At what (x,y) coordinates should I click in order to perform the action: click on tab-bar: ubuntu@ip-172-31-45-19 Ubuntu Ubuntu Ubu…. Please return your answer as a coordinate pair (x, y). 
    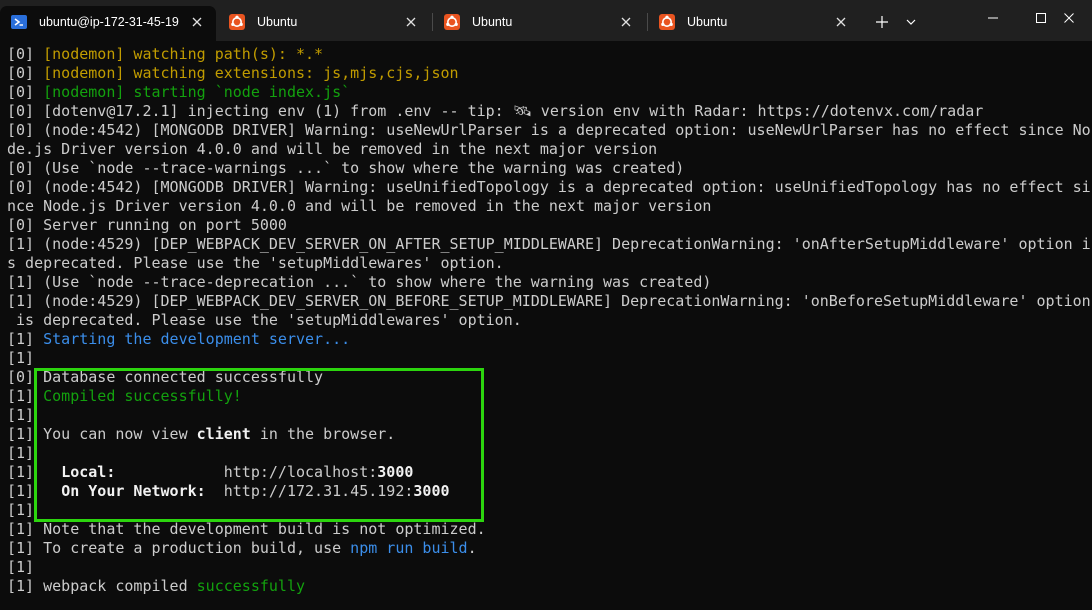
    Looking at the image, I should click on (546, 20).